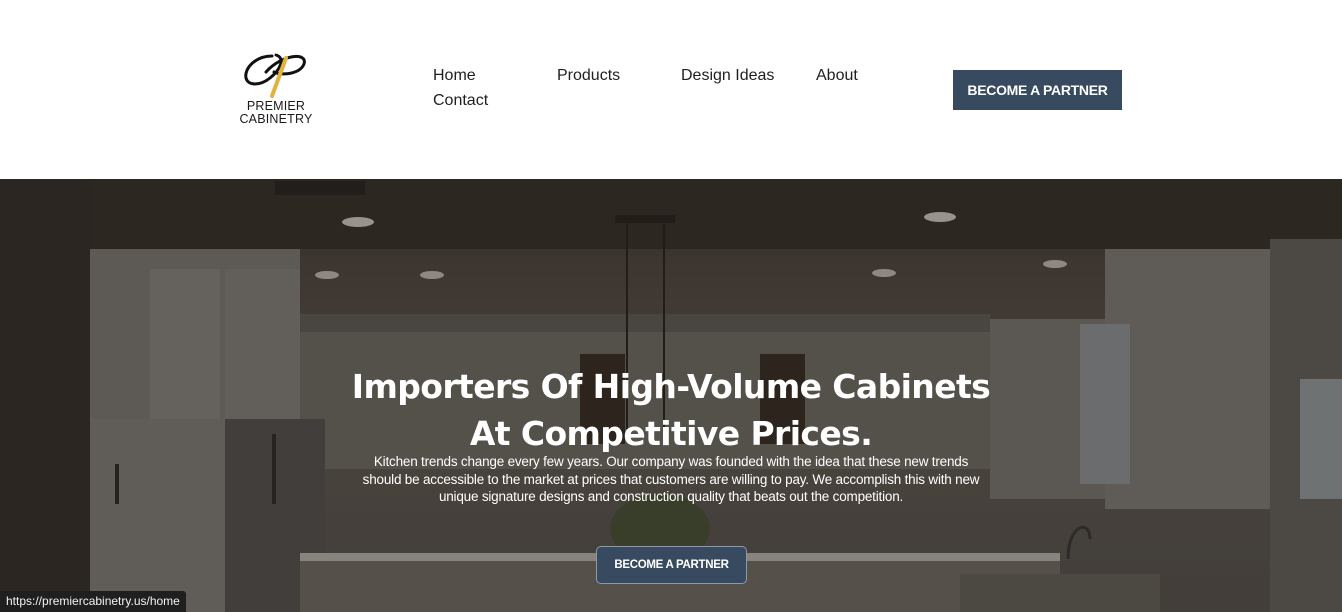 The image size is (1342, 612). Describe the element at coordinates (671, 433) in the screenshot. I see `hero-title-line-2: At Competitive Prices.` at that location.